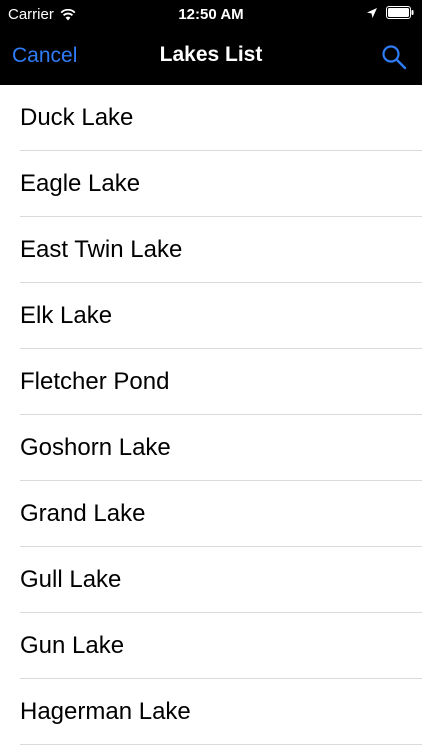  Describe the element at coordinates (77, 117) in the screenshot. I see `list-item-label: Duck Lake` at that location.